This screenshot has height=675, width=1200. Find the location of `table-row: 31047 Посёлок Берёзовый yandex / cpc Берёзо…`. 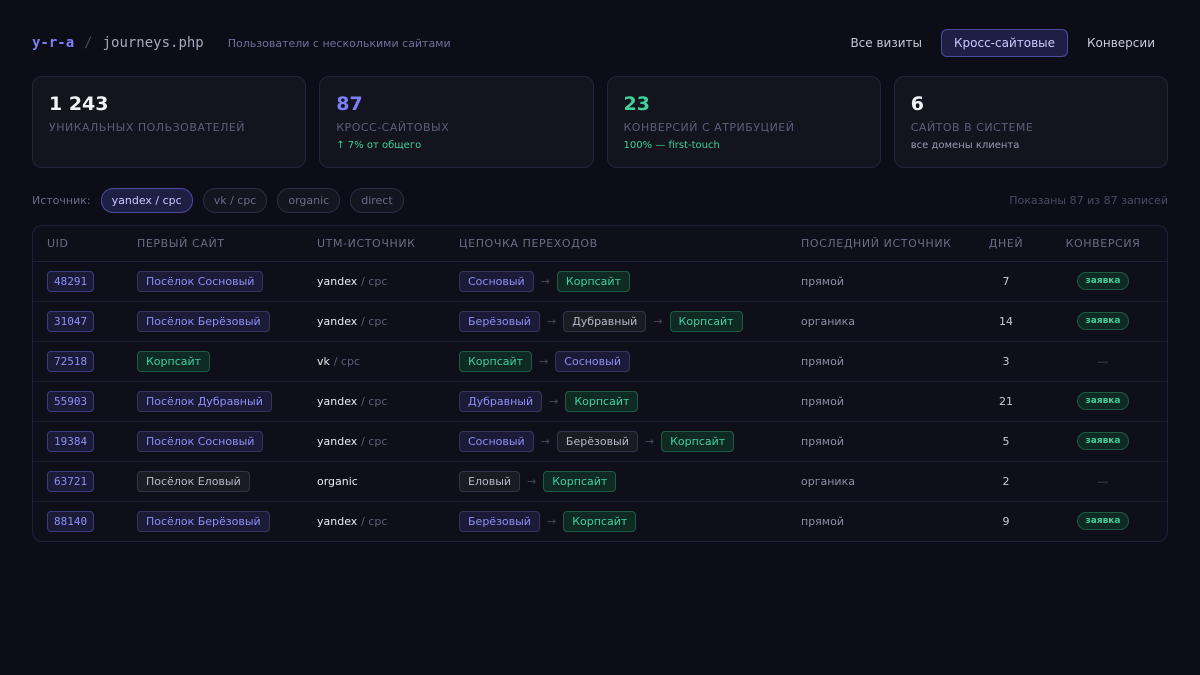

table-row: 31047 Посёлок Берёзовый yandex / cpc Берёзо… is located at coordinates (600, 321).